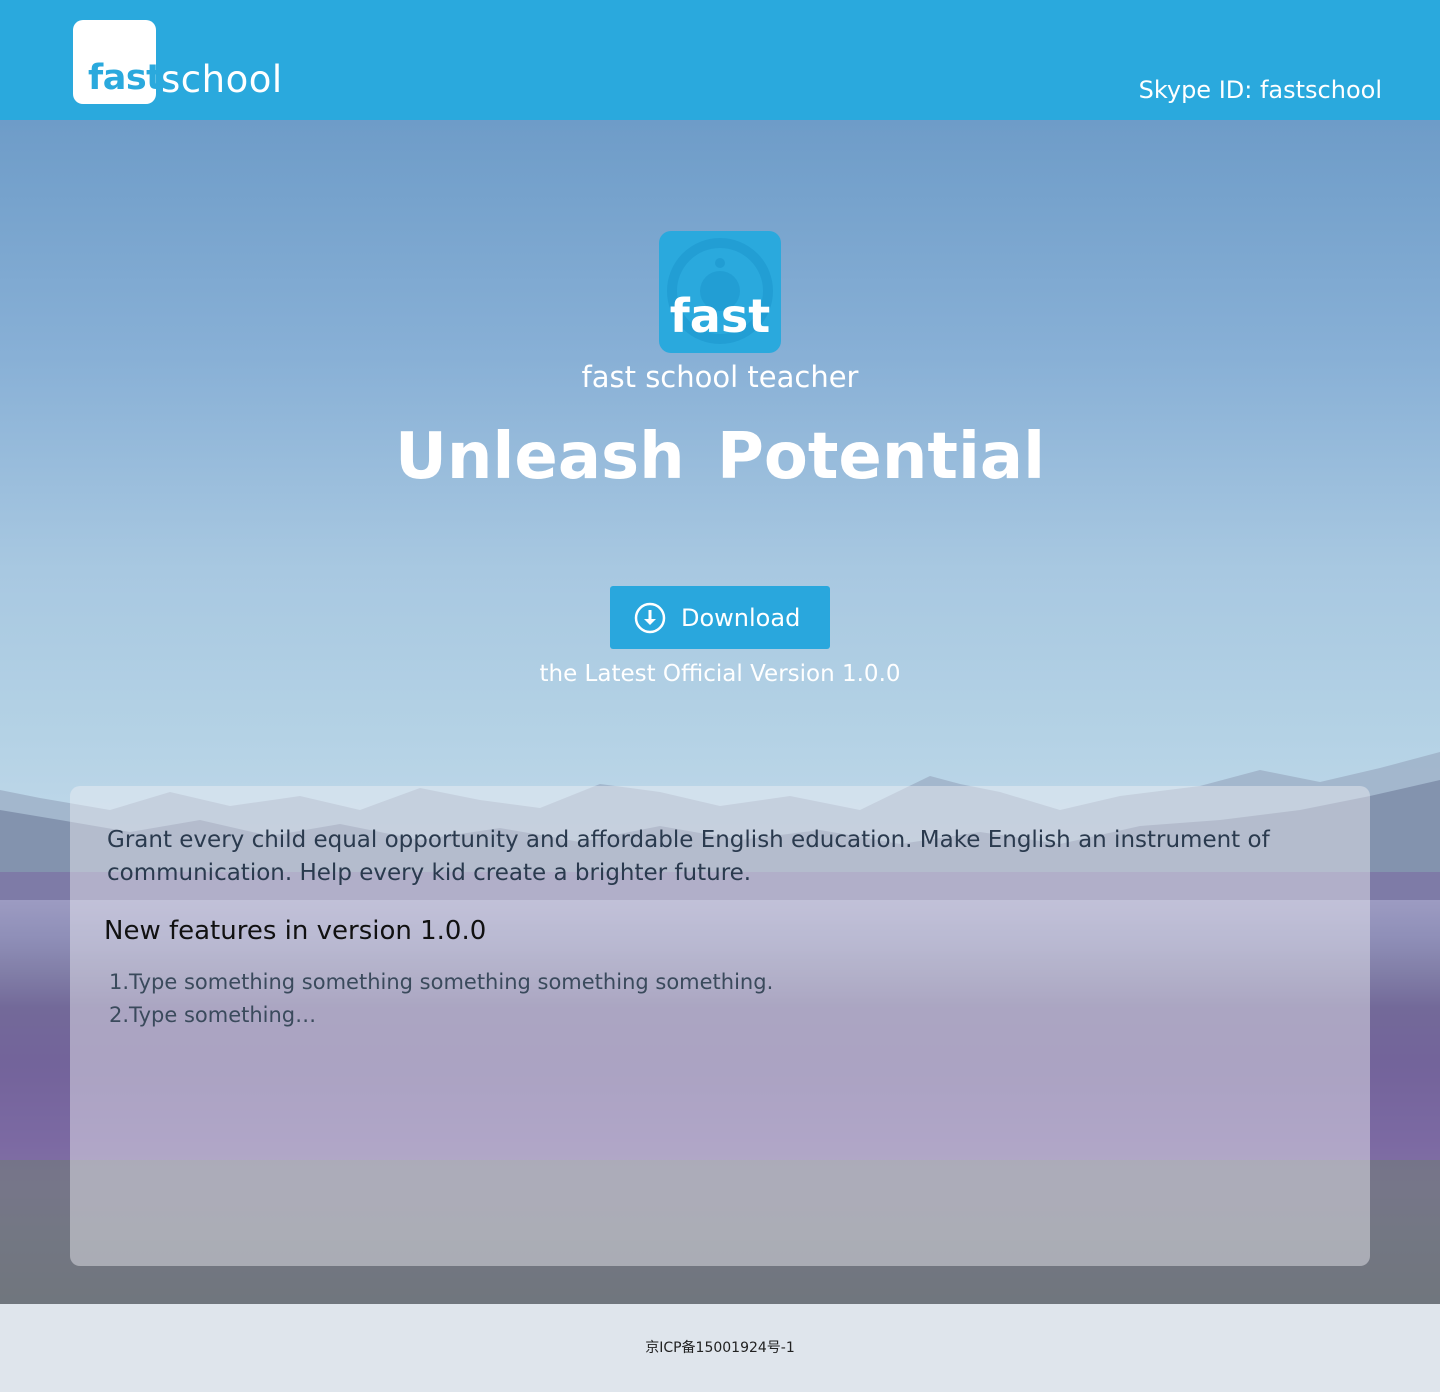 The width and height of the screenshot is (1440, 1392). Describe the element at coordinates (1260, 90) in the screenshot. I see `skype-id: Skype ID: fastschool` at that location.